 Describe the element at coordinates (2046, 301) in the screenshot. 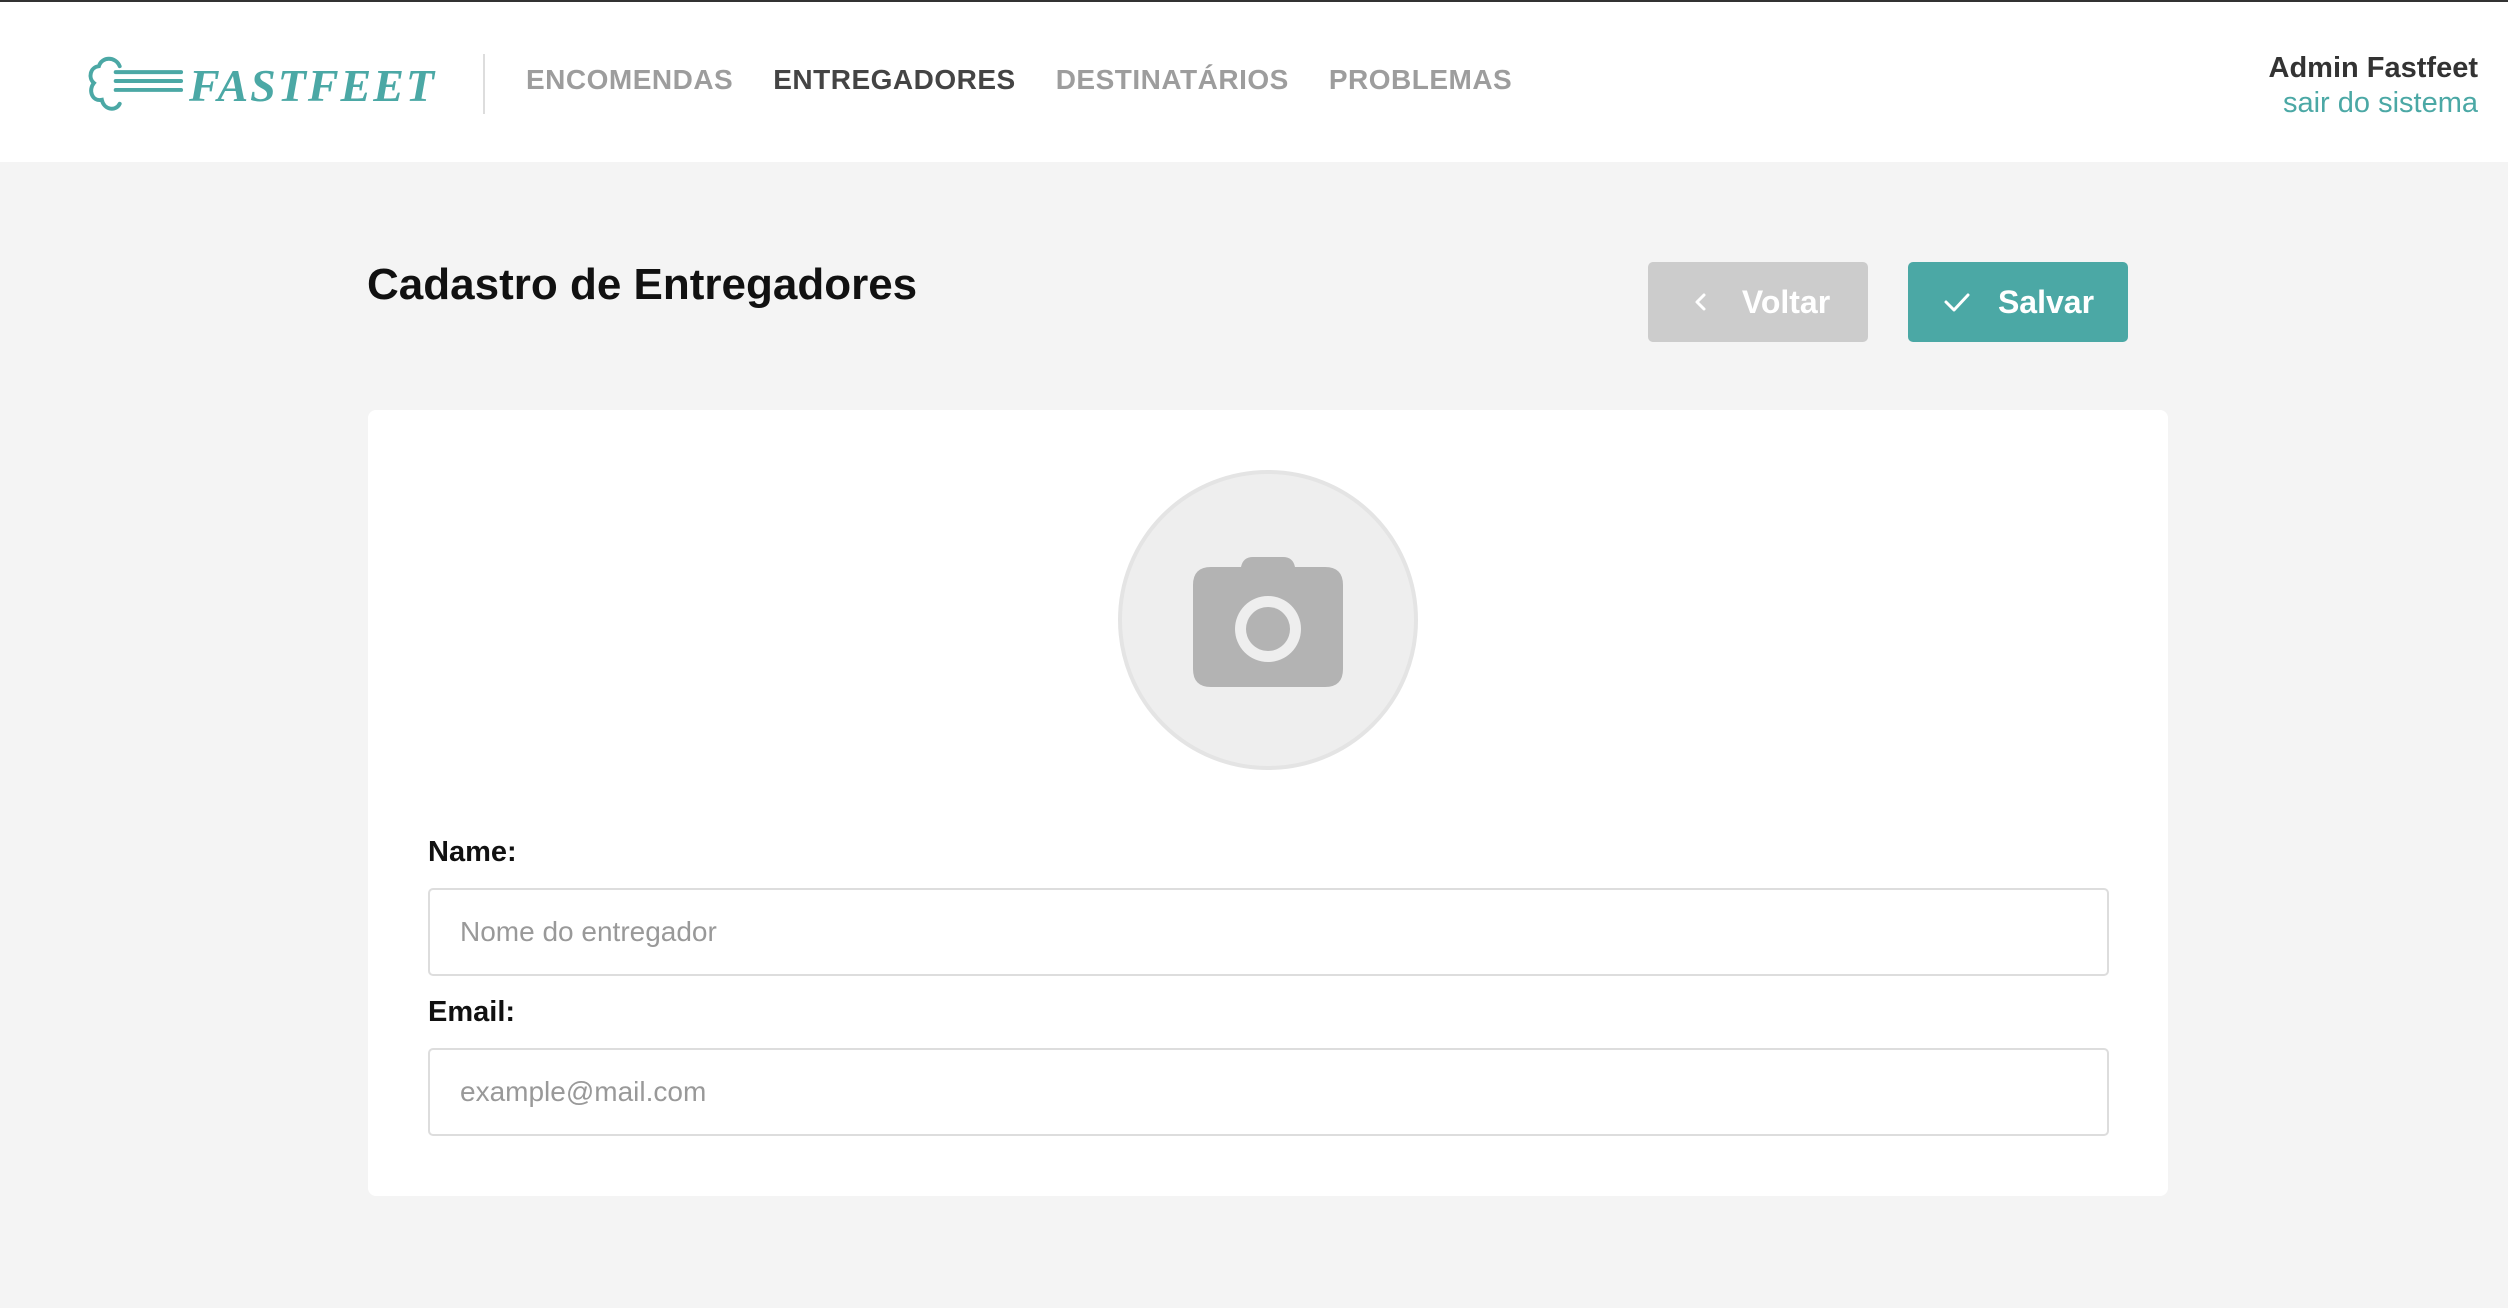

I see `save-button-label: Salvar` at that location.